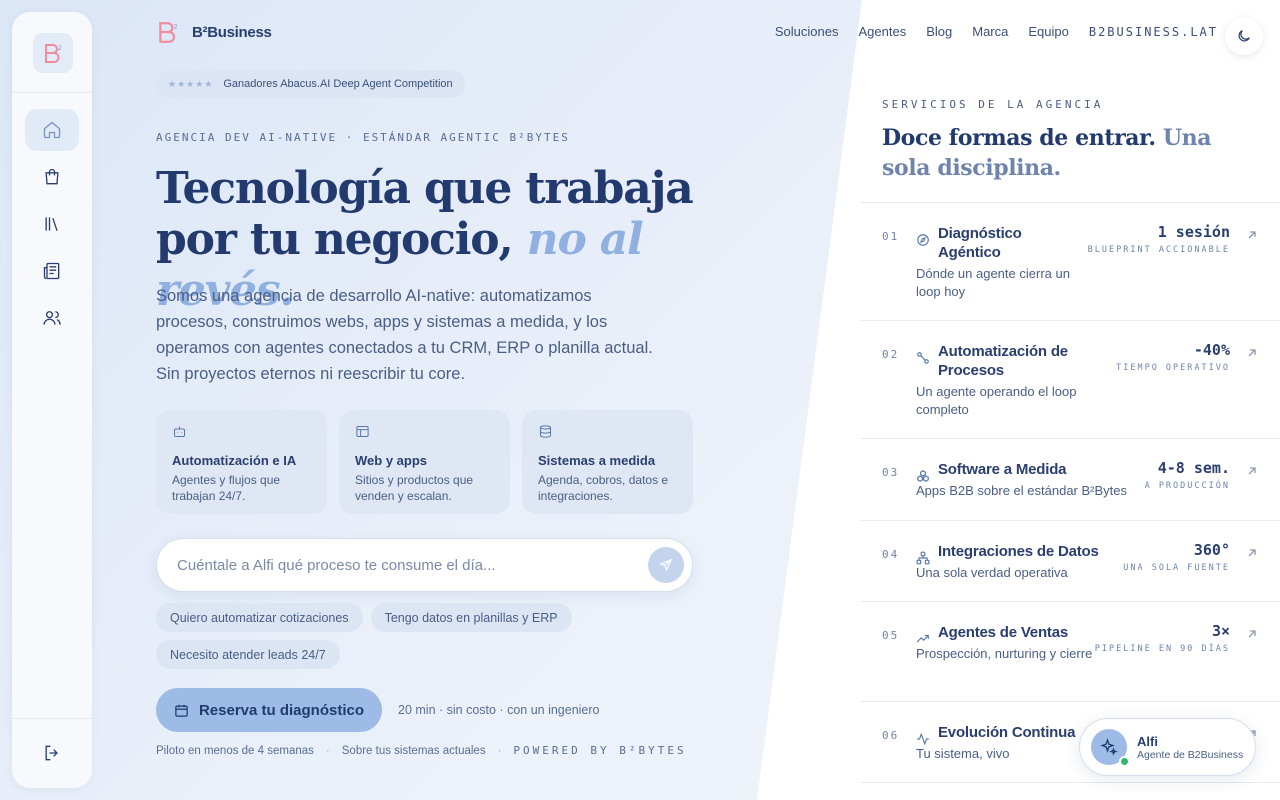 The image size is (1280, 800). I want to click on sidebar-item-blog, so click(52, 271).